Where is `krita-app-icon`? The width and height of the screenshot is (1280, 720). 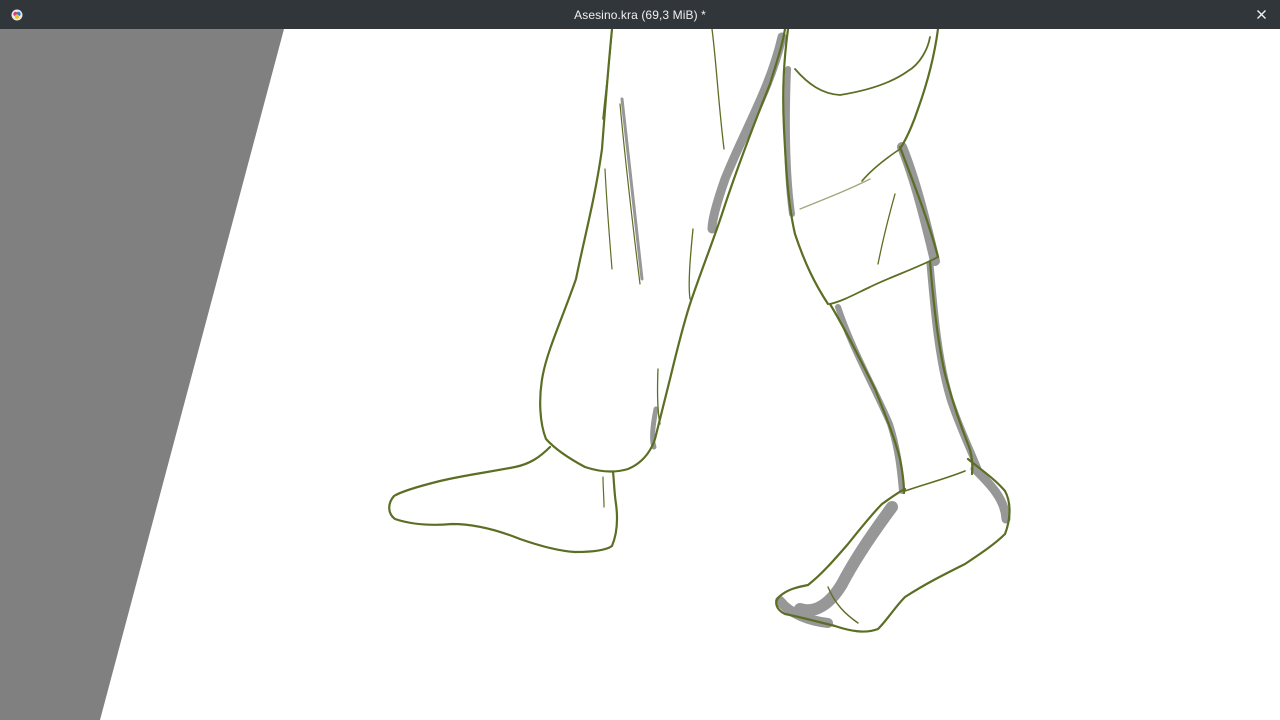 krita-app-icon is located at coordinates (17, 14).